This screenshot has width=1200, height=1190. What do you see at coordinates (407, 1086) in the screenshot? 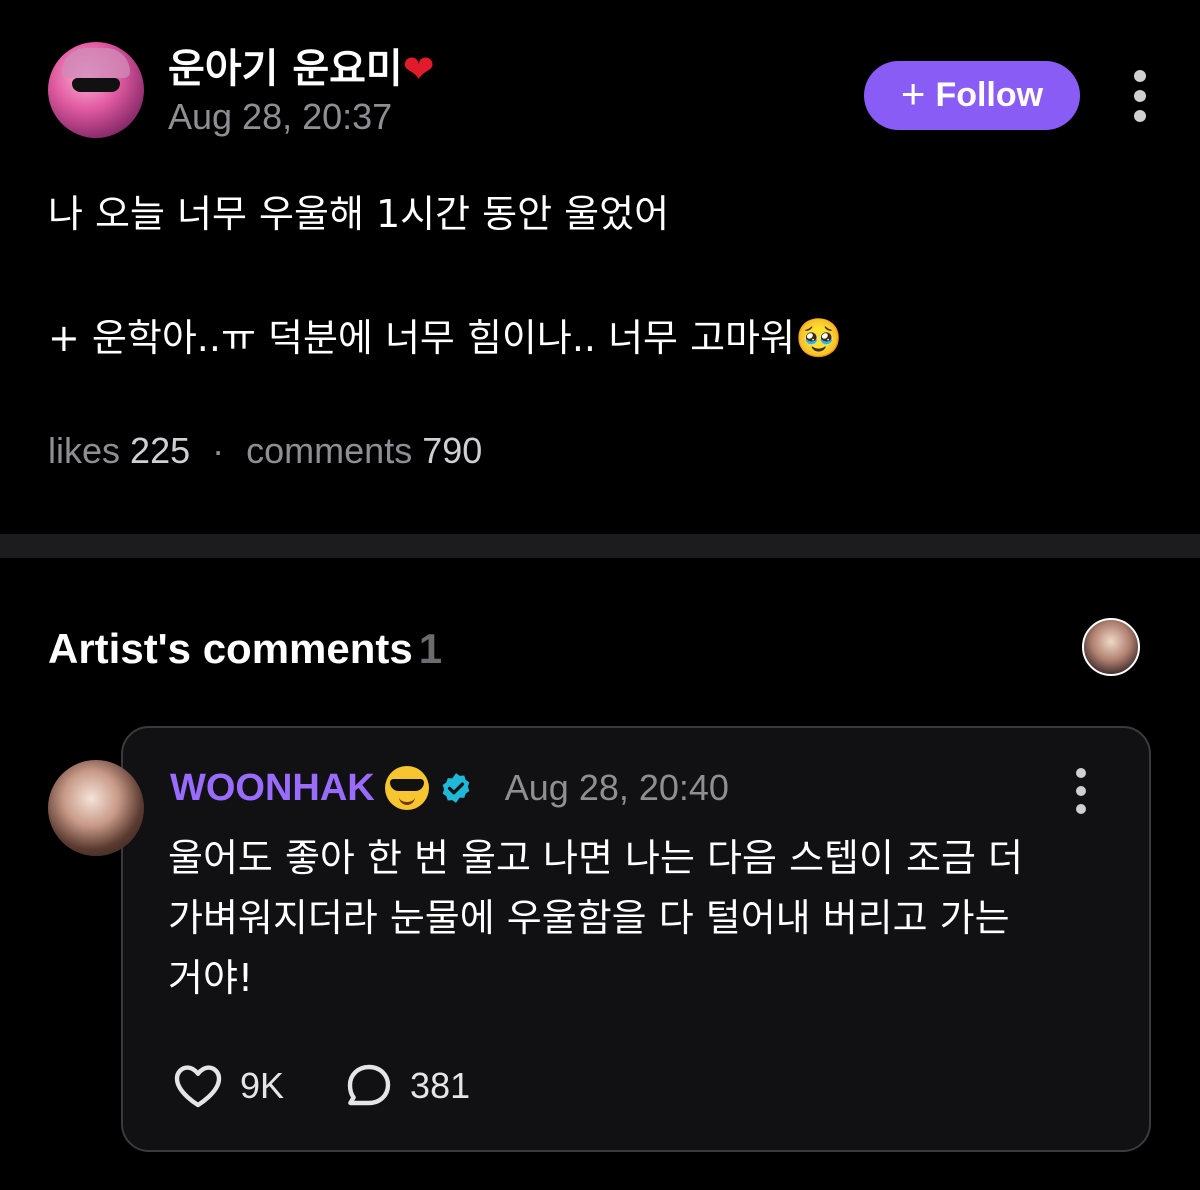
I see `reply-button: 381` at bounding box center [407, 1086].